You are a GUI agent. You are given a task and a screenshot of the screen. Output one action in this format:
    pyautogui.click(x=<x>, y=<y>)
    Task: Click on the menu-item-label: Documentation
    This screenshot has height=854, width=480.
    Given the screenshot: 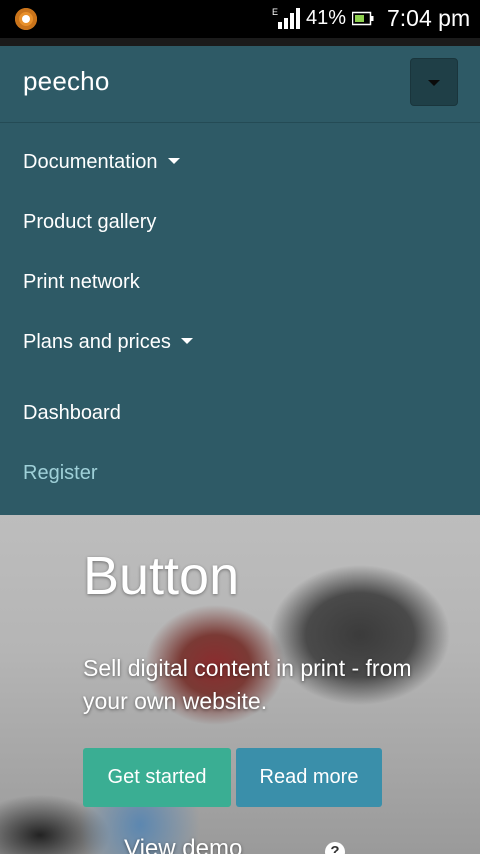 What is the action you would take?
    pyautogui.click(x=90, y=162)
    